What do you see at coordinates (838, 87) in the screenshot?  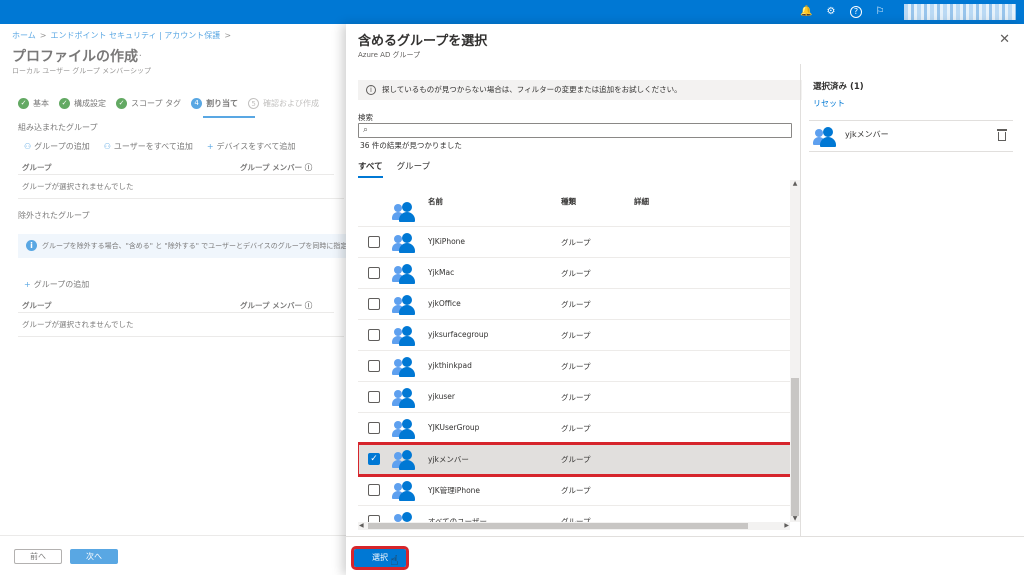 I see `selected-title: 選択済み (1)` at bounding box center [838, 87].